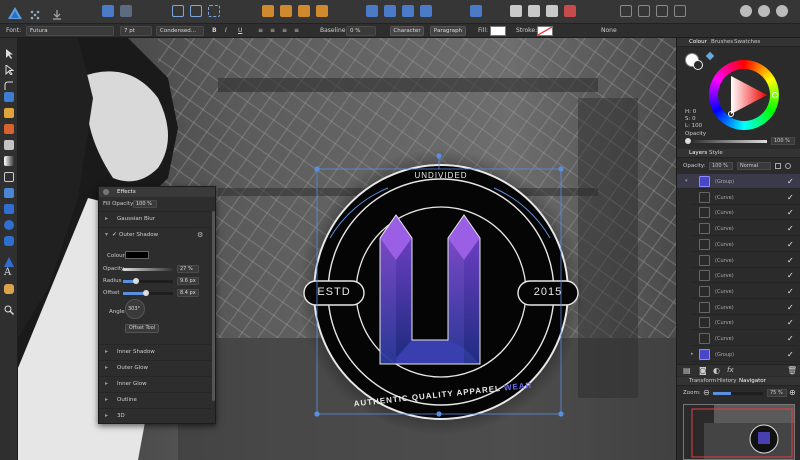 The height and width of the screenshot is (460, 800). What do you see at coordinates (9, 177) in the screenshot?
I see `crop-tool-icon` at bounding box center [9, 177].